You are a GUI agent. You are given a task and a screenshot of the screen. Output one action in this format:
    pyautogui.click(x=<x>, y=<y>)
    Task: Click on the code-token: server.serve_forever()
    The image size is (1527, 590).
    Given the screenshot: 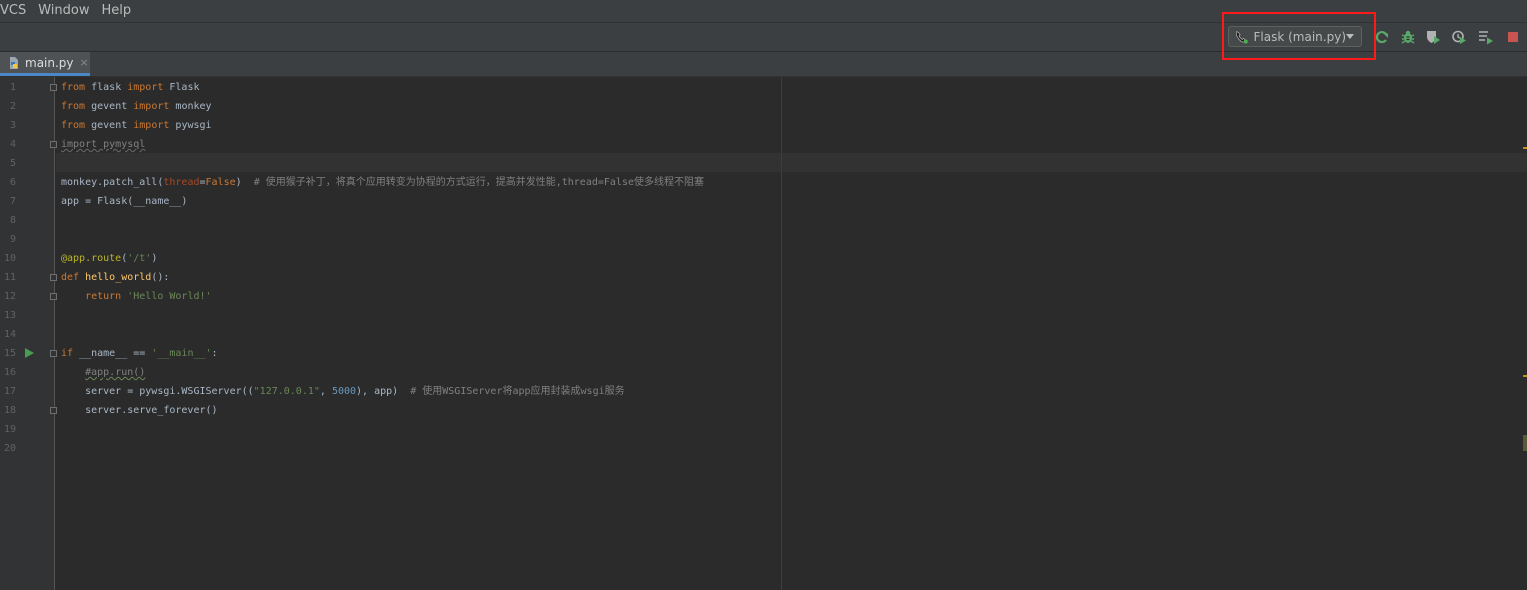 What is the action you would take?
    pyautogui.click(x=139, y=410)
    